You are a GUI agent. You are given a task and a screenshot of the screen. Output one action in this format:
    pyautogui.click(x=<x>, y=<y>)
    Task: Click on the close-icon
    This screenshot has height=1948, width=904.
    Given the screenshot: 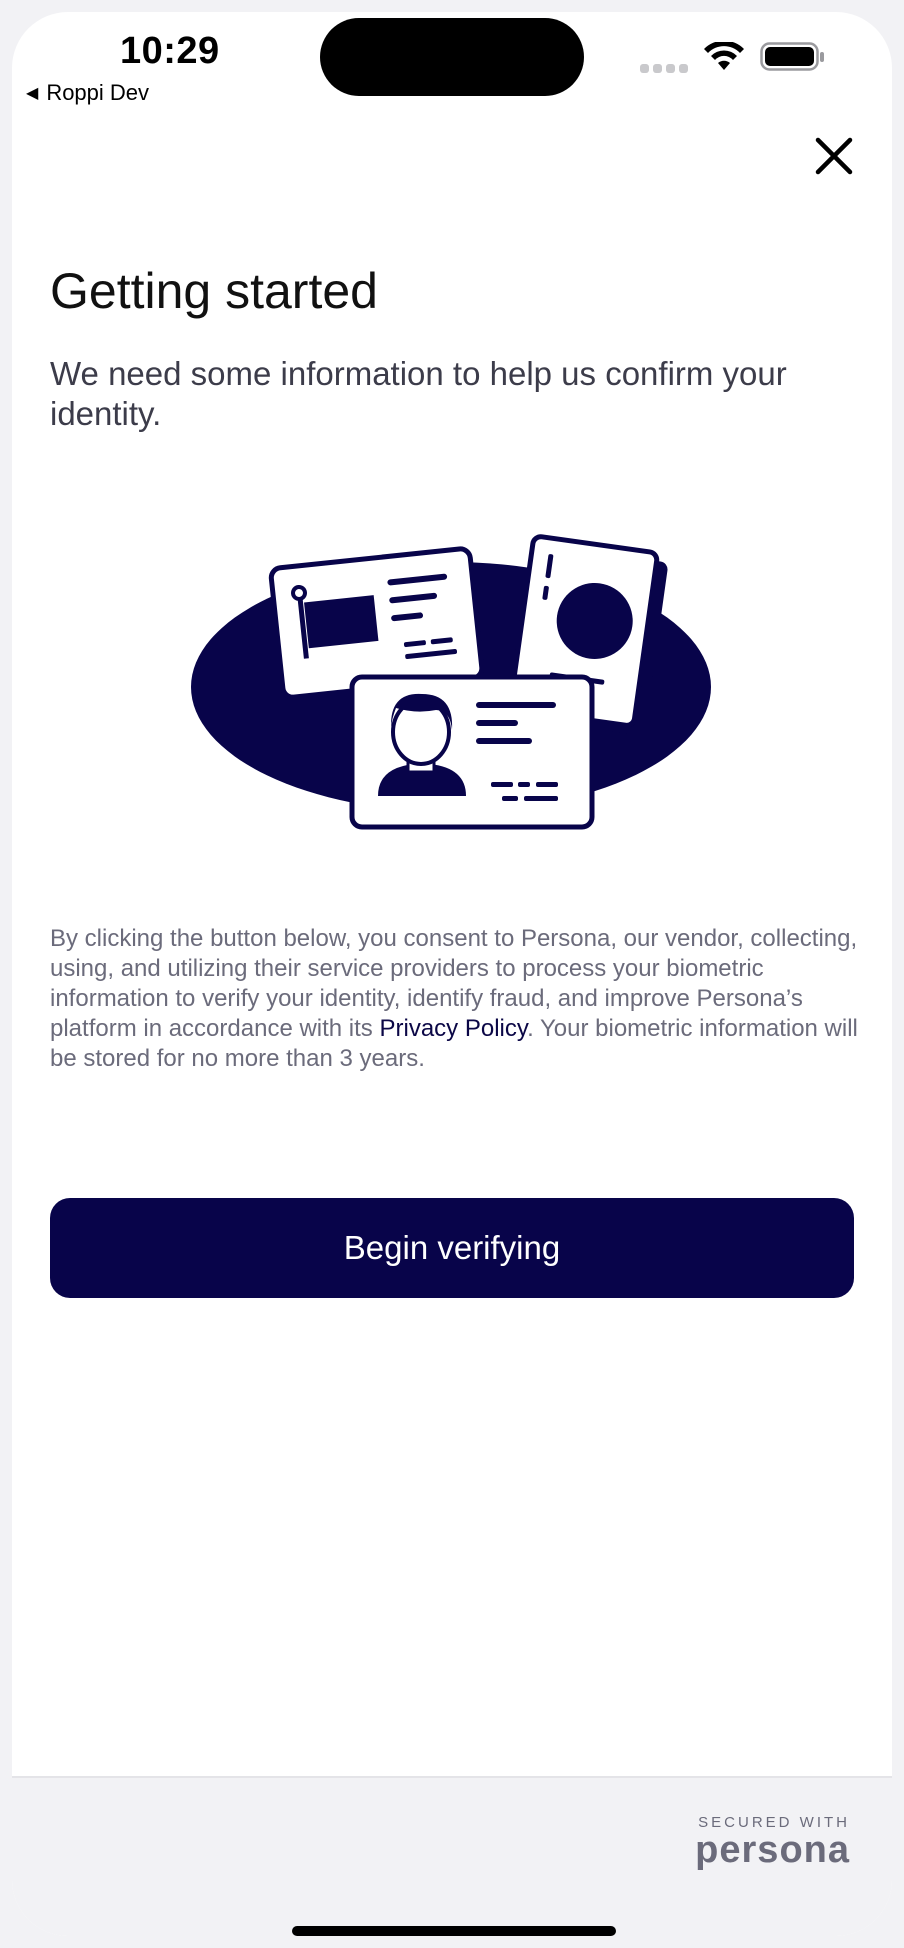 What is the action you would take?
    pyautogui.click(x=834, y=156)
    